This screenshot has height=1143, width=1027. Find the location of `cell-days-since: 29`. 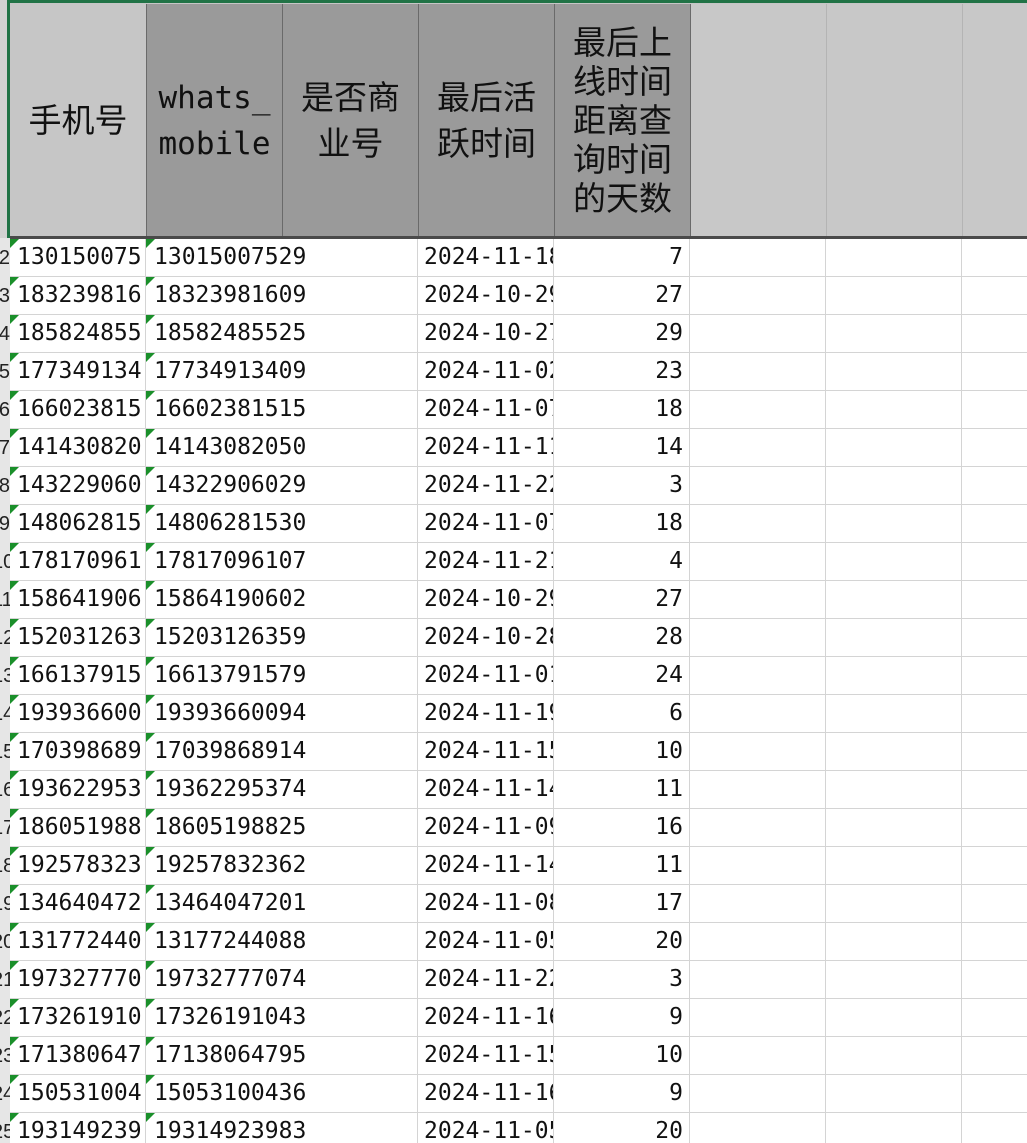

cell-days-since: 29 is located at coordinates (622, 333).